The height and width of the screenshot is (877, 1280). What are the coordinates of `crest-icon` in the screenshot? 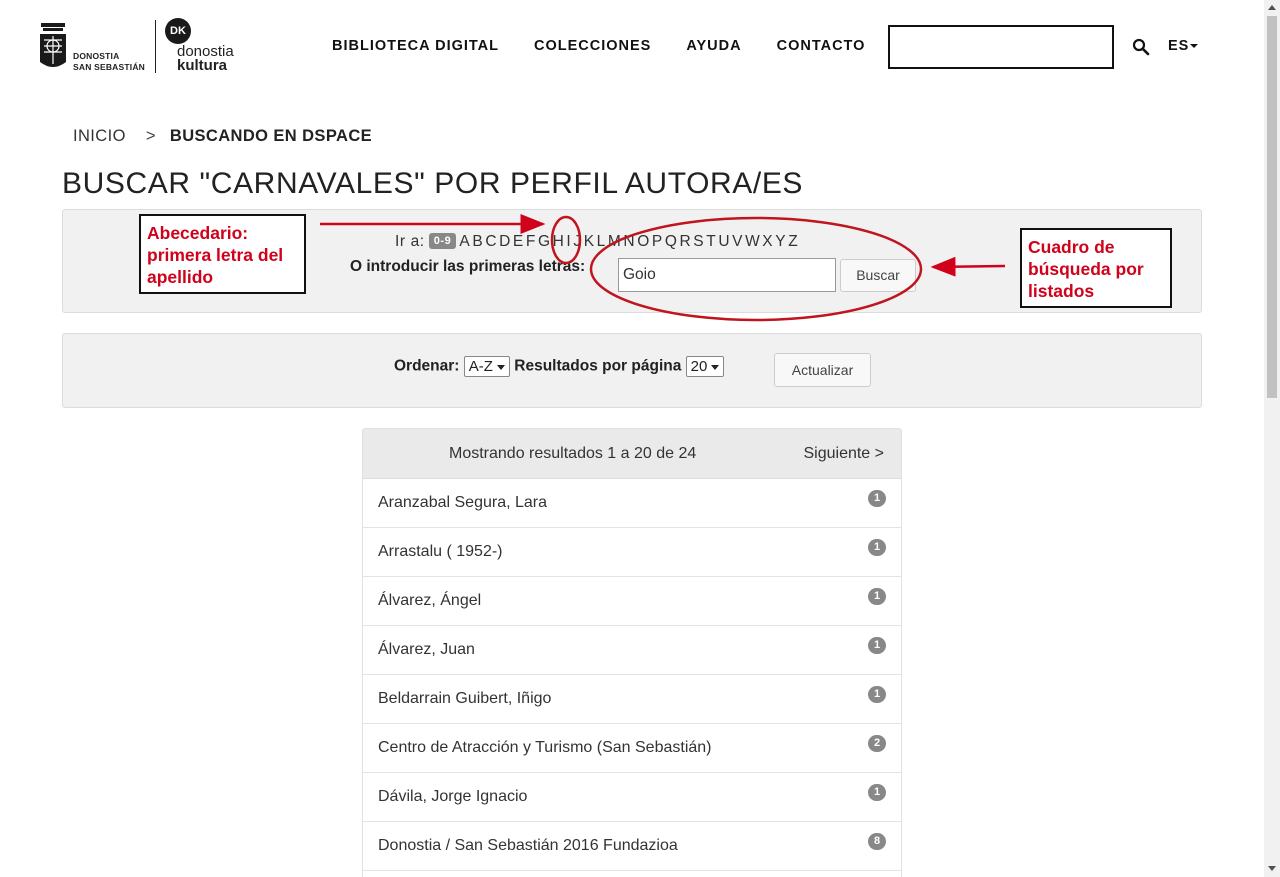 It's located at (53, 45).